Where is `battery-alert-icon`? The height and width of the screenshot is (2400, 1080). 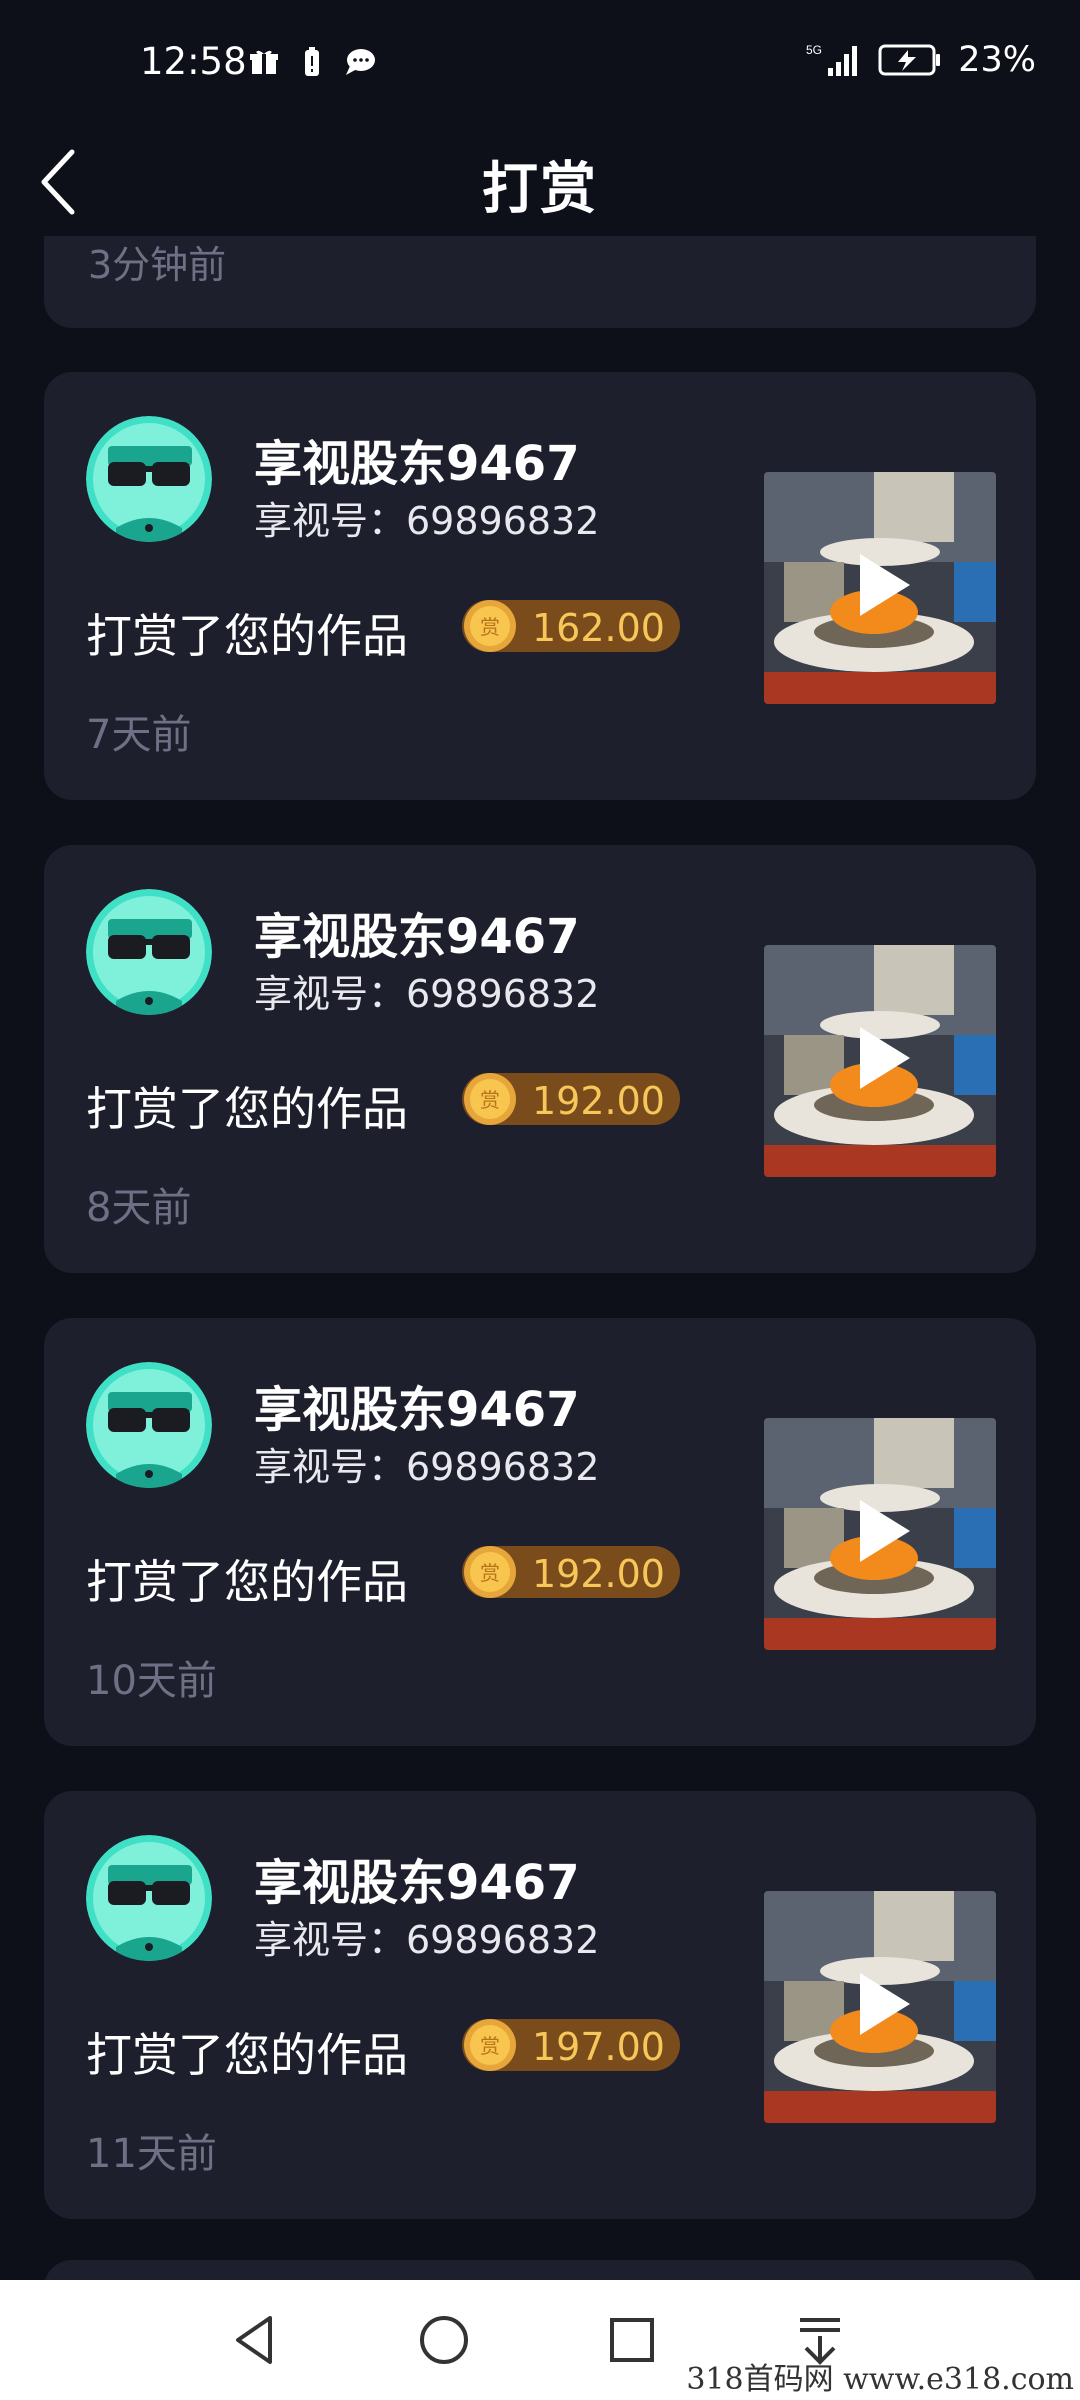 battery-alert-icon is located at coordinates (312, 61).